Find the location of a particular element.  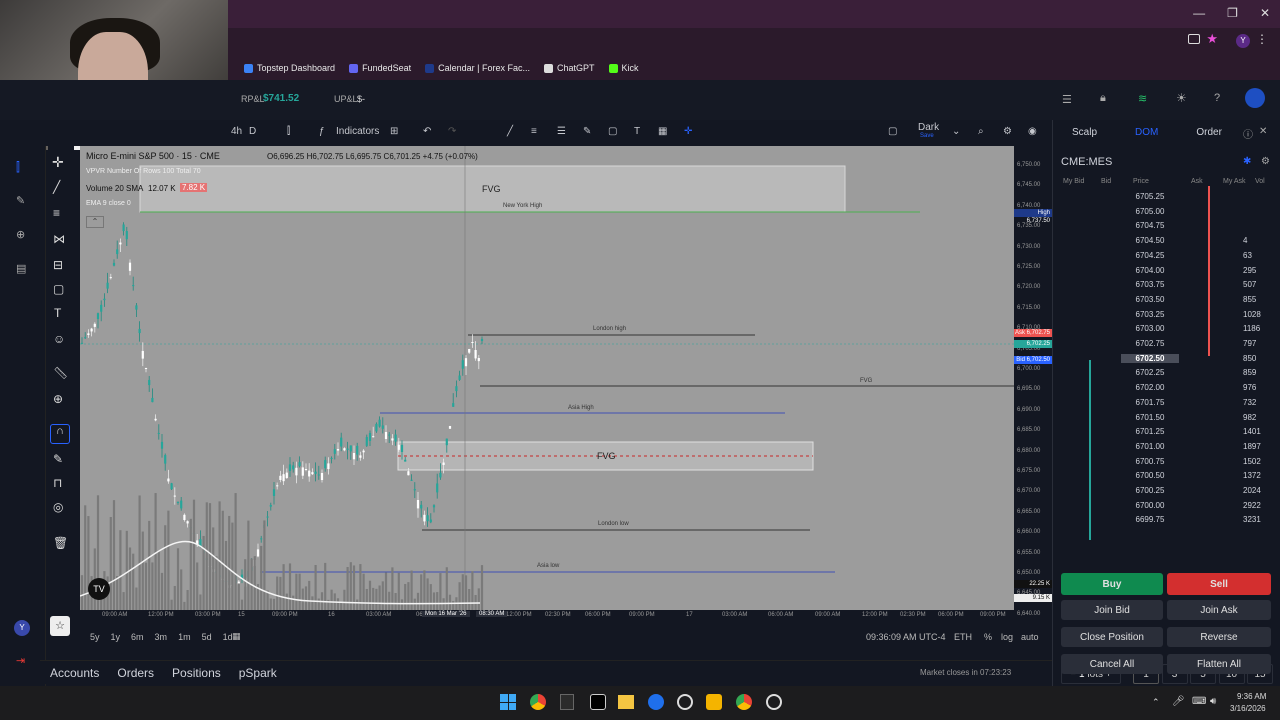

position-tool-icon: ⊟ is located at coordinates (58, 265).